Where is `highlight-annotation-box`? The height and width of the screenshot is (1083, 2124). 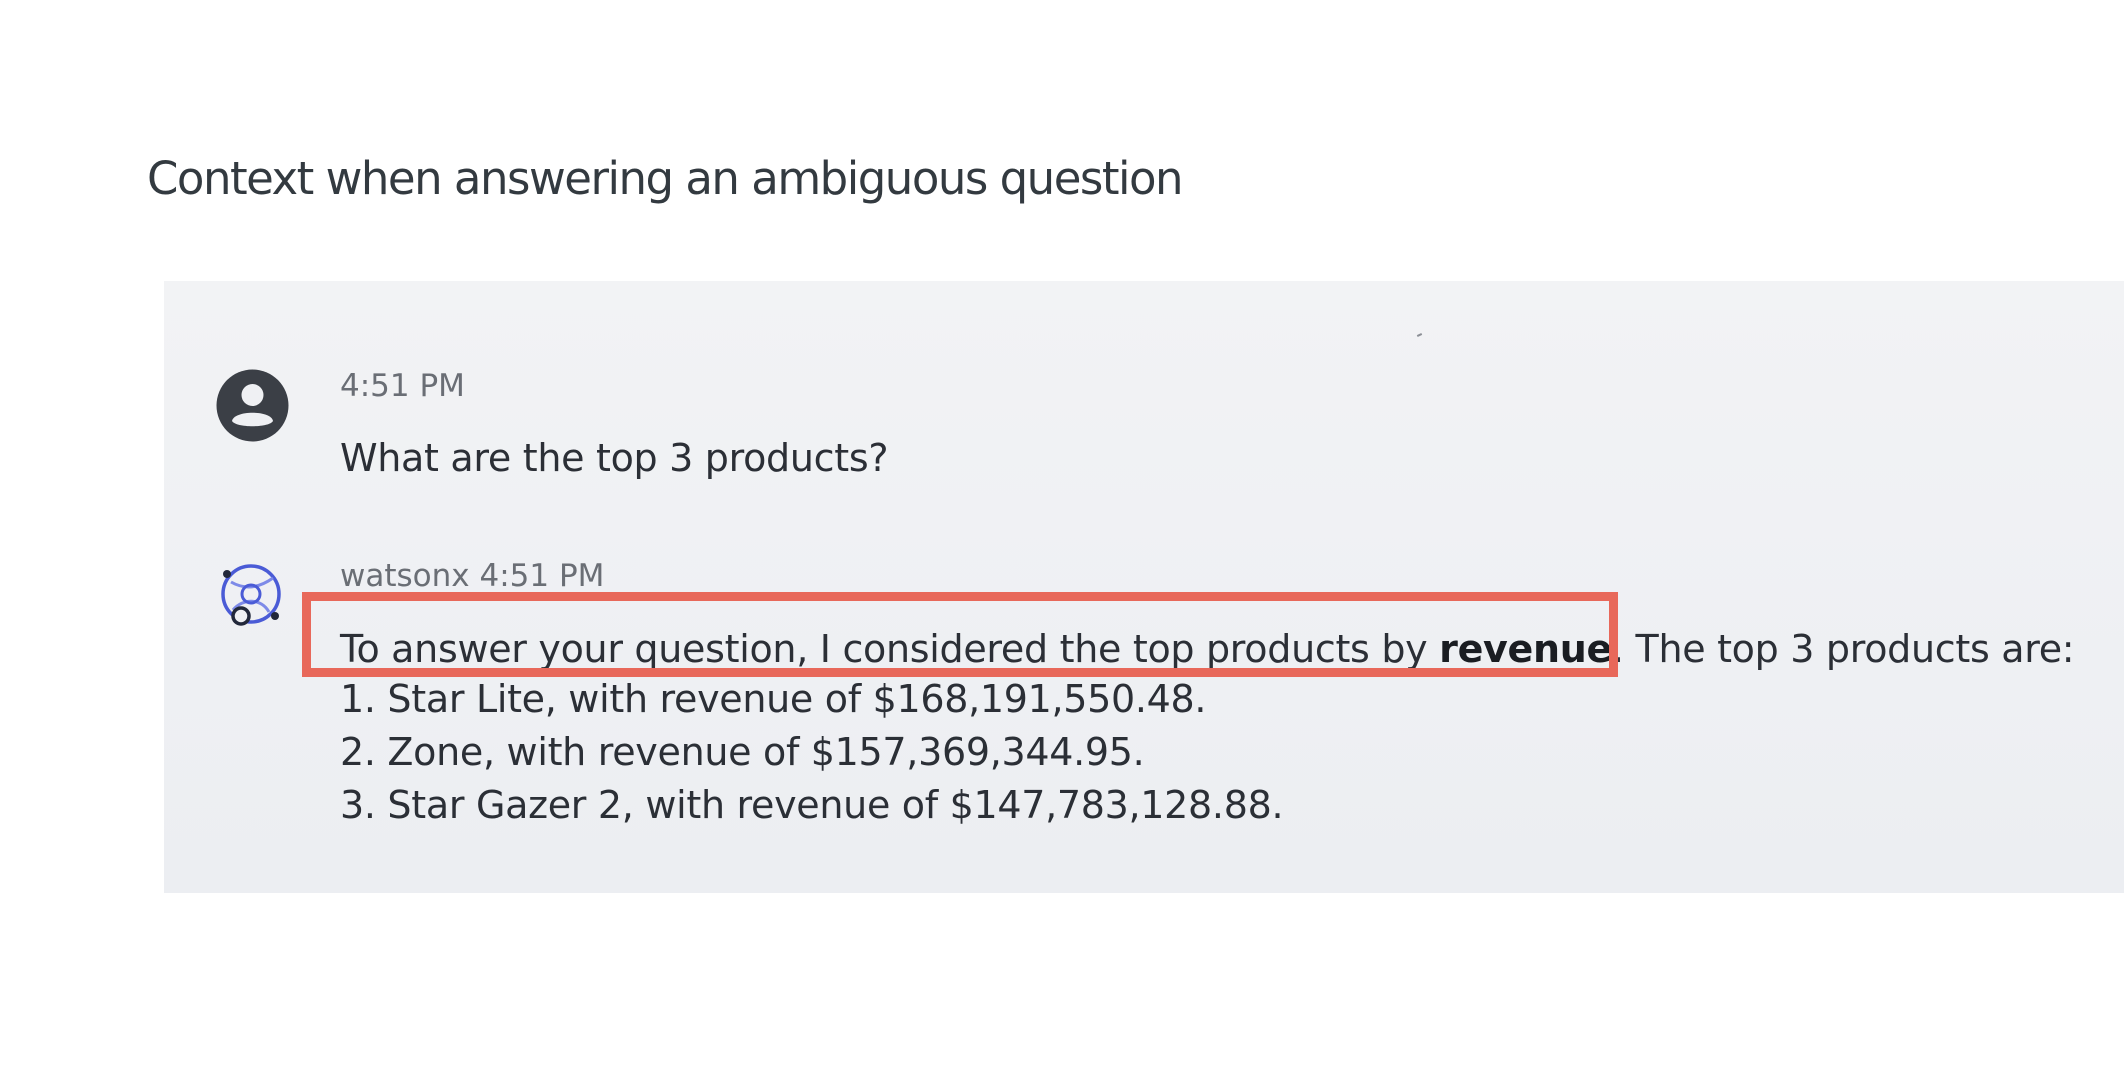
highlight-annotation-box is located at coordinates (960, 634).